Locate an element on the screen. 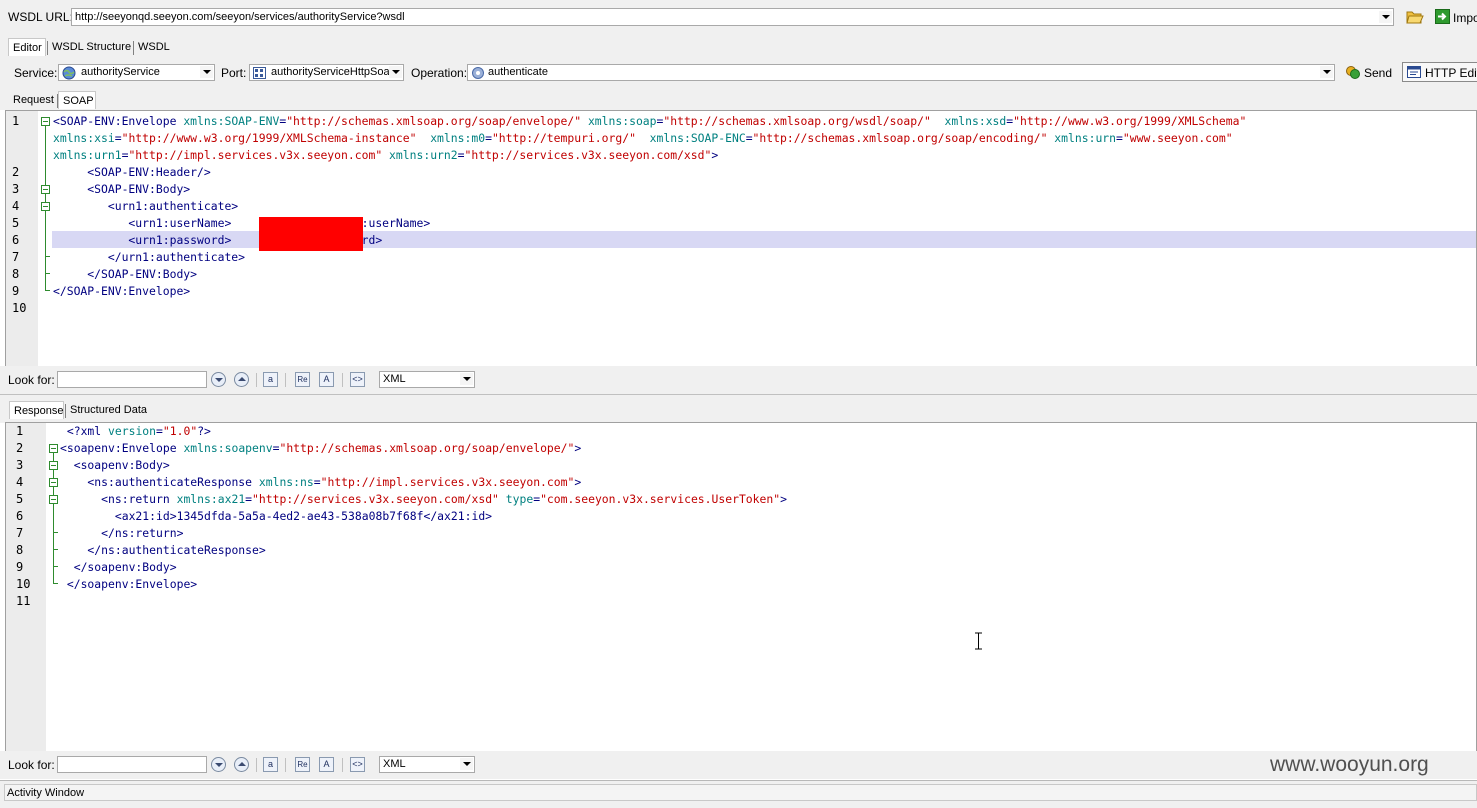 The height and width of the screenshot is (808, 1477). code-line: </soapenv:Envelope> is located at coordinates (128, 584).